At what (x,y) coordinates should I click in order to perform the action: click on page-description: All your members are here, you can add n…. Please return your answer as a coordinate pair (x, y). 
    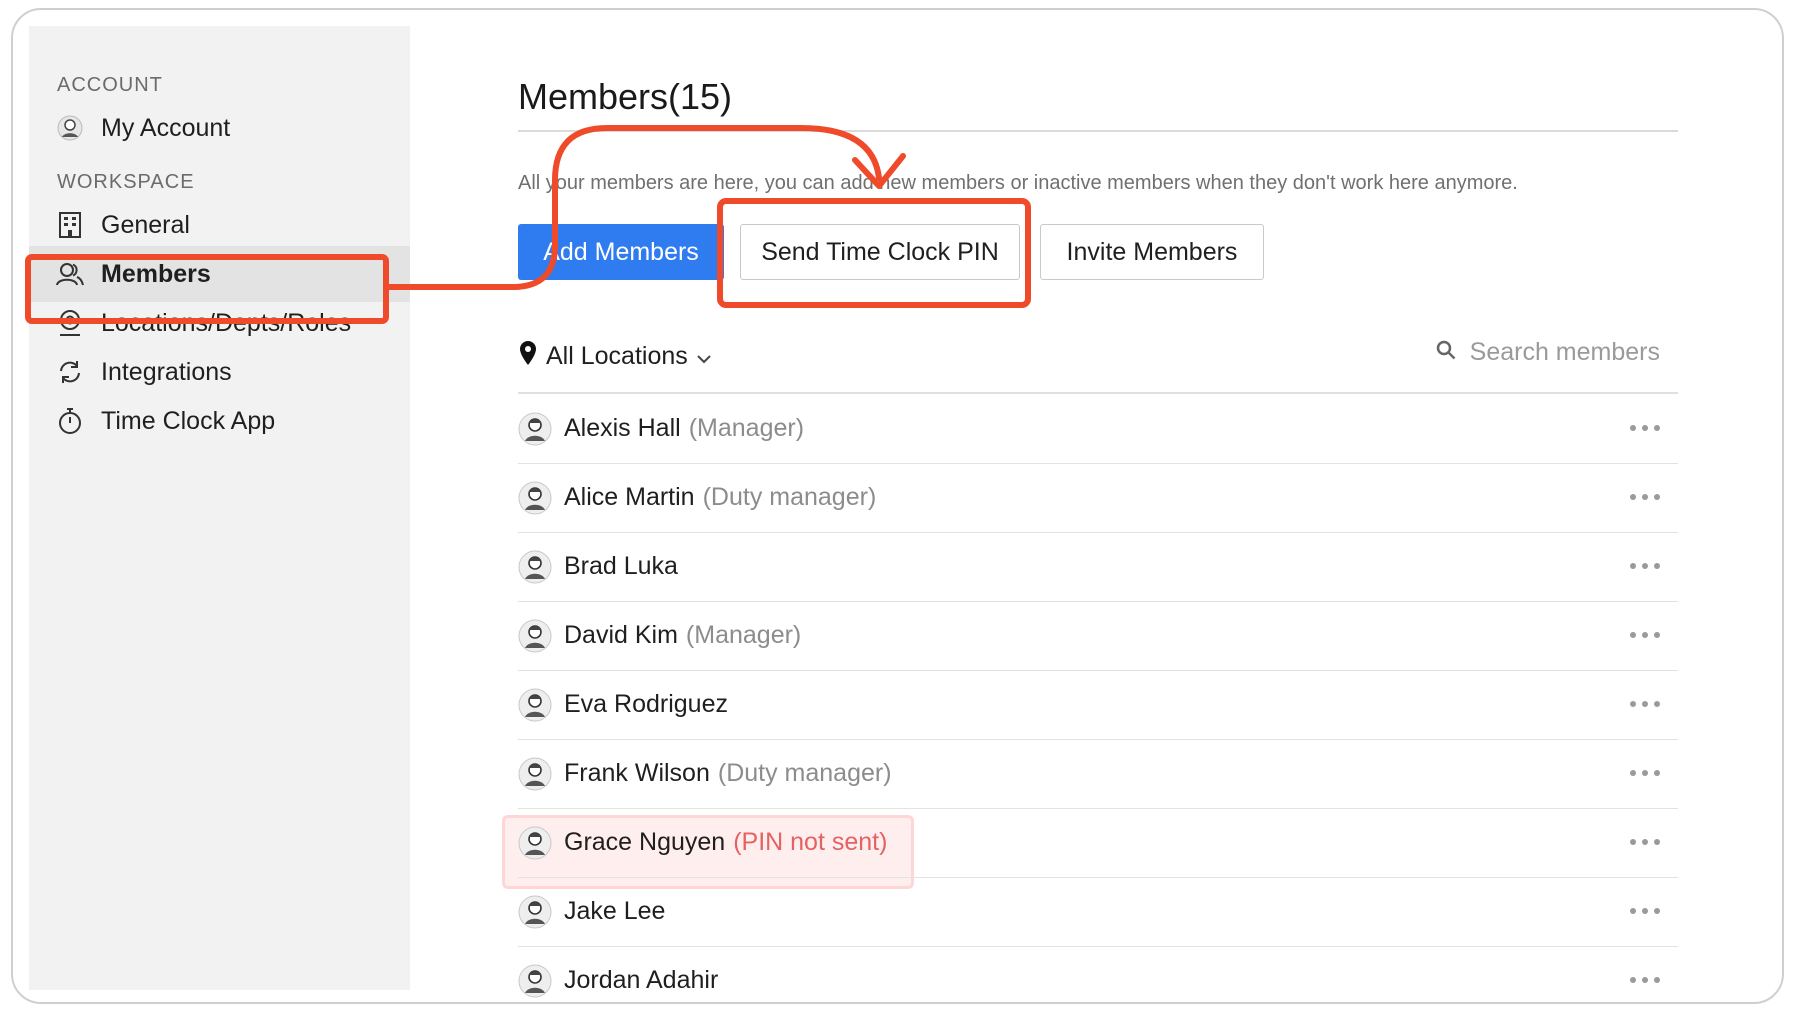
    Looking at the image, I should click on (1018, 183).